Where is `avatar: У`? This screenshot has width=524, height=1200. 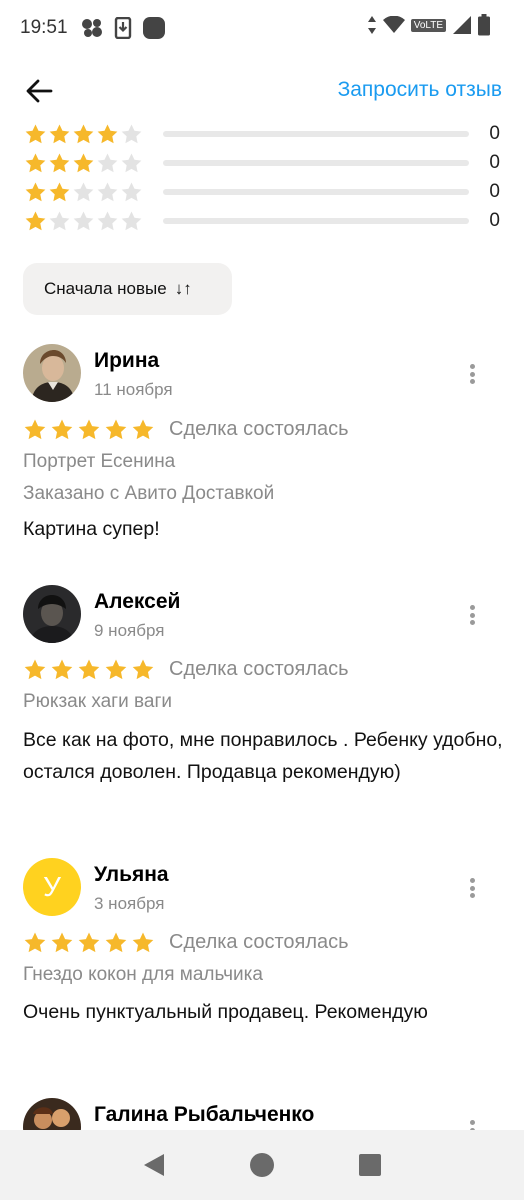 avatar: У is located at coordinates (52, 887).